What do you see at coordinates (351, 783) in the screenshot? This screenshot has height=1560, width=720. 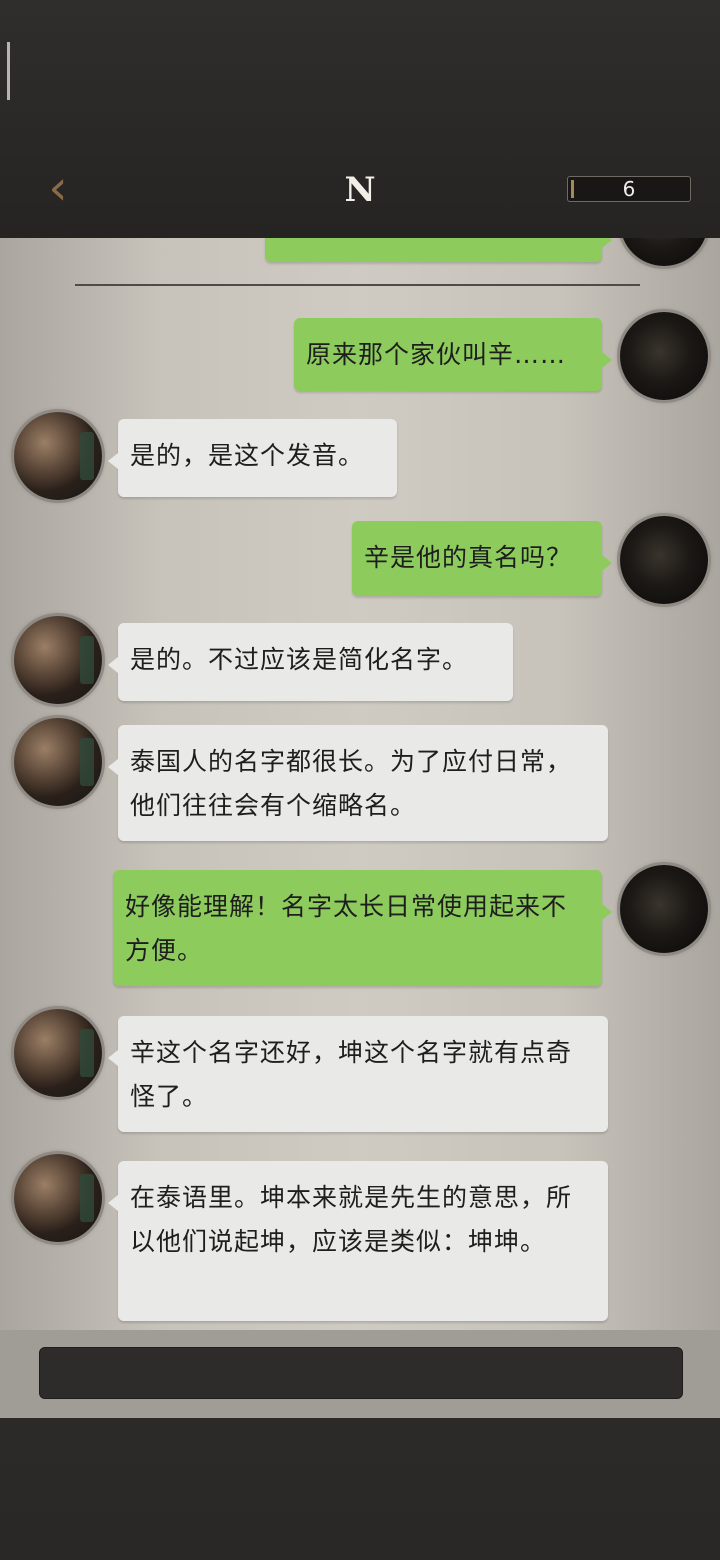 I see `message-text: 泰国人的名字都很长。为了应付日常，他们往往会有个缩略名。` at bounding box center [351, 783].